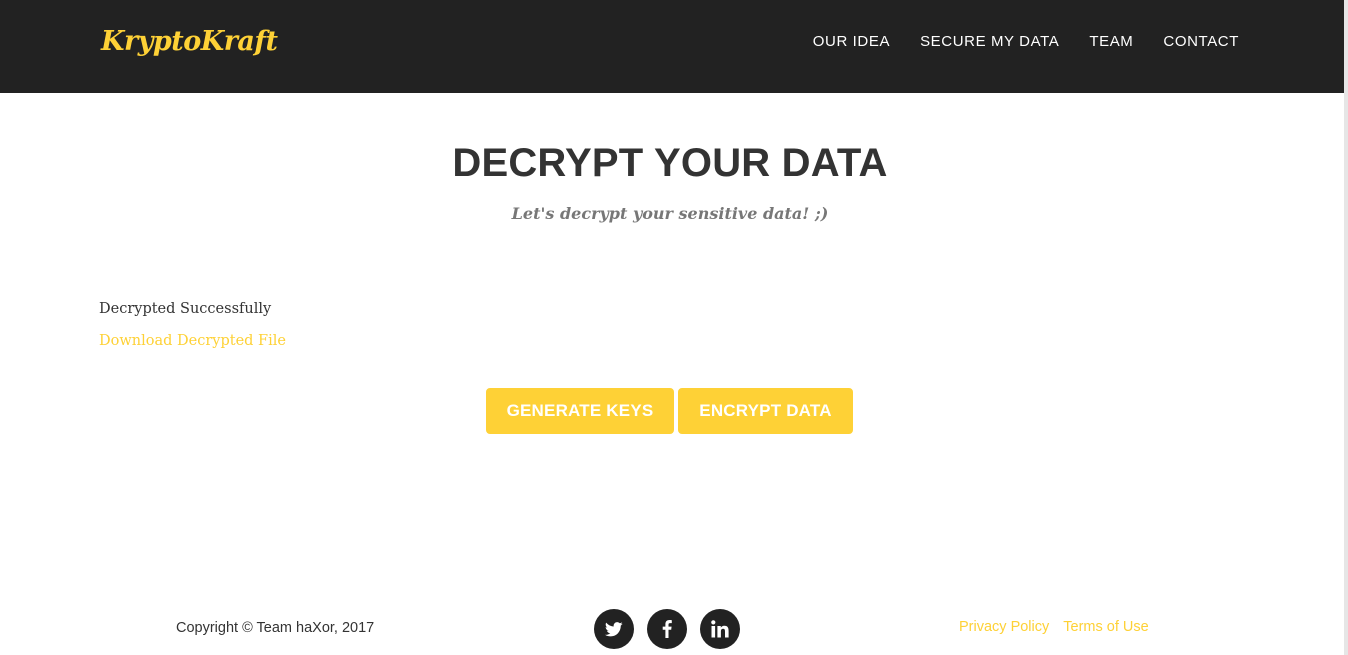 This screenshot has width=1348, height=655. I want to click on main-nav: OUR IDEA SECURE MY DATA TEAM CONTACT, so click(1026, 42).